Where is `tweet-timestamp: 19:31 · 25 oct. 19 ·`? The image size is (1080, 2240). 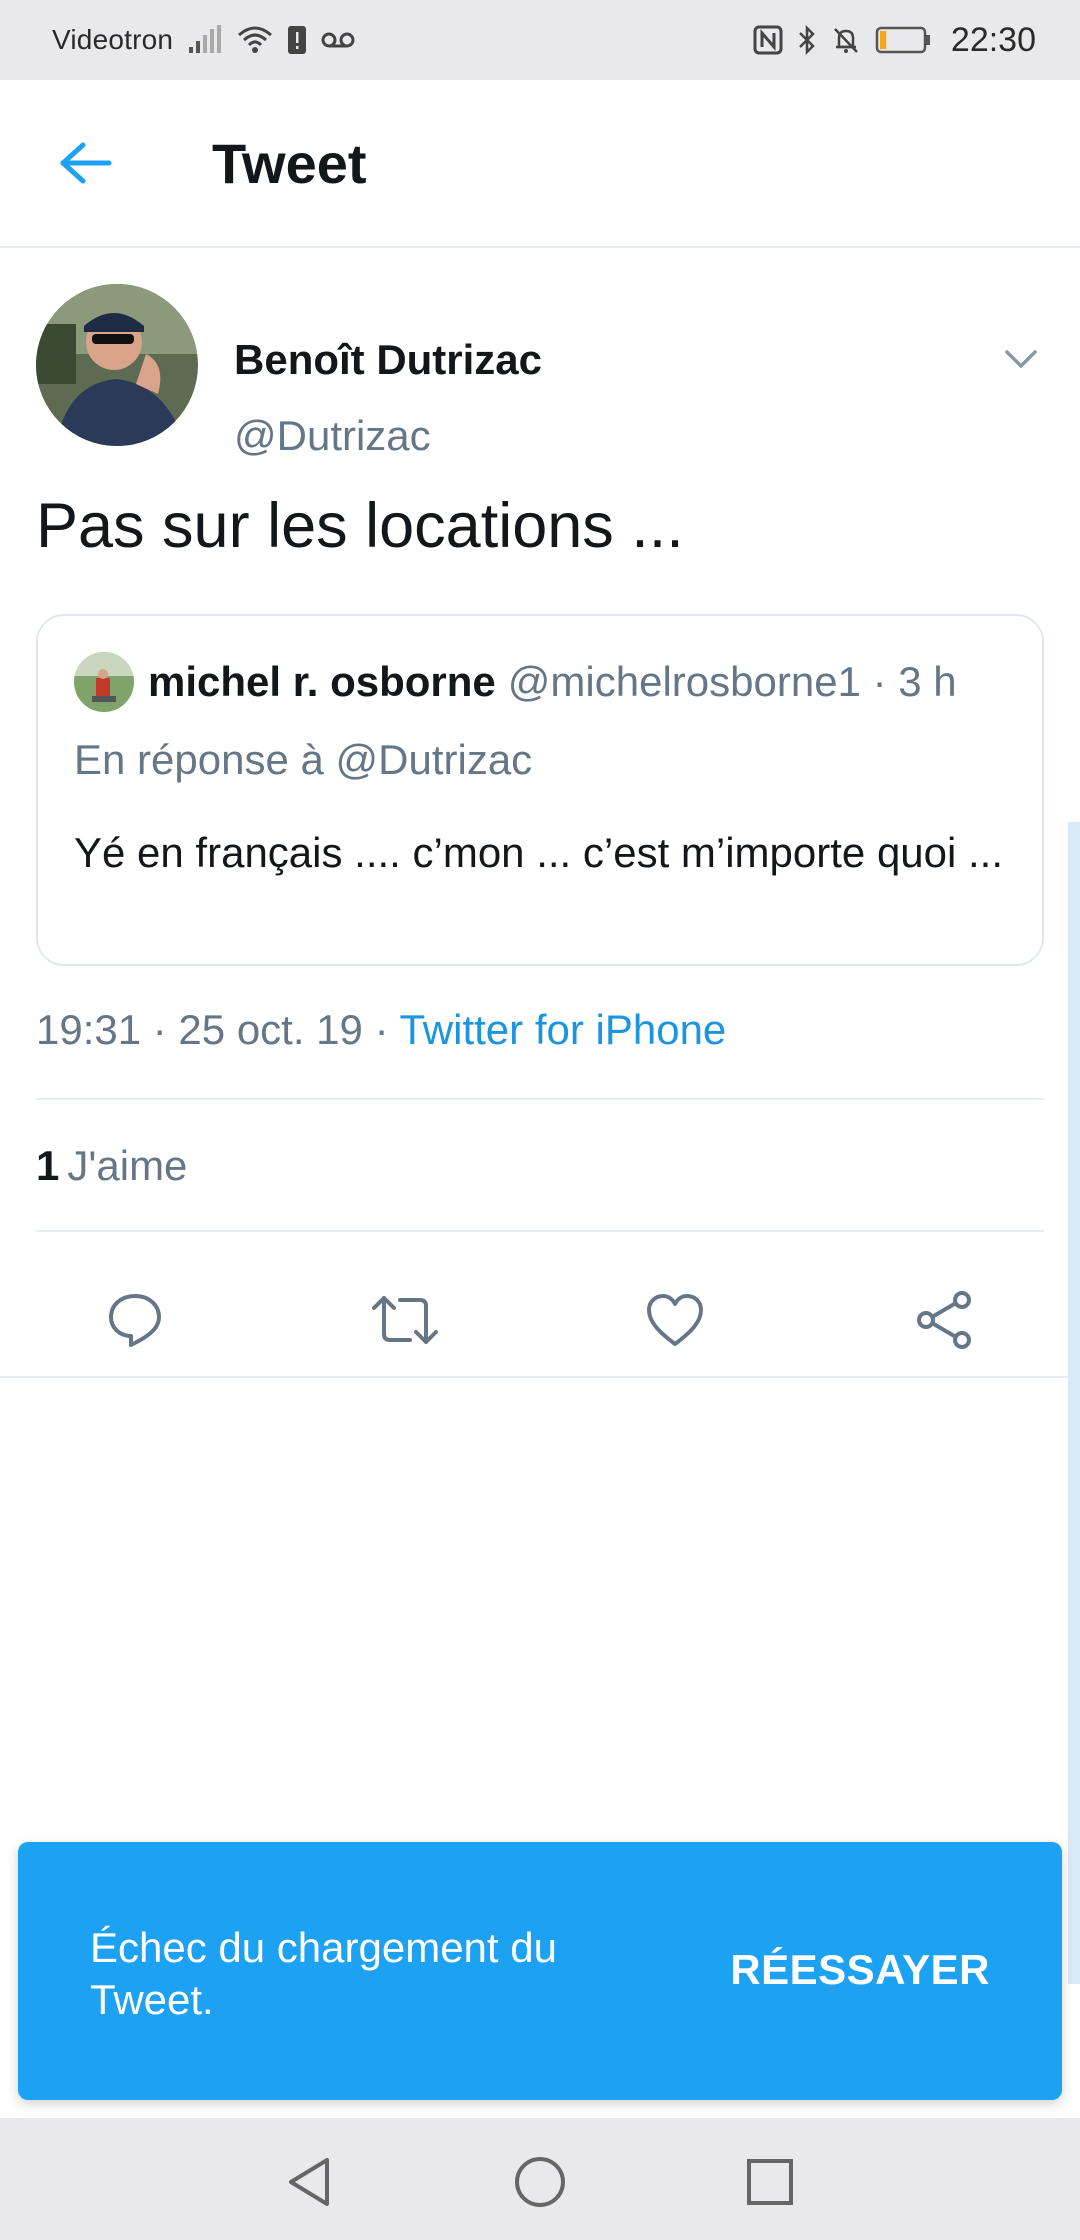
tweet-timestamp: 19:31 · 25 oct. 19 · is located at coordinates (218, 1029).